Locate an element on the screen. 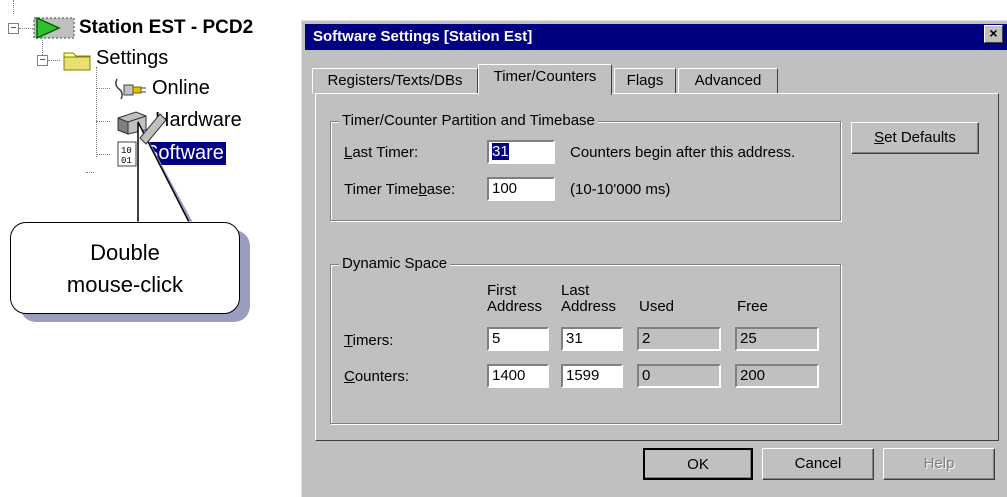  callout-line-2: mouse-click is located at coordinates (125, 284).